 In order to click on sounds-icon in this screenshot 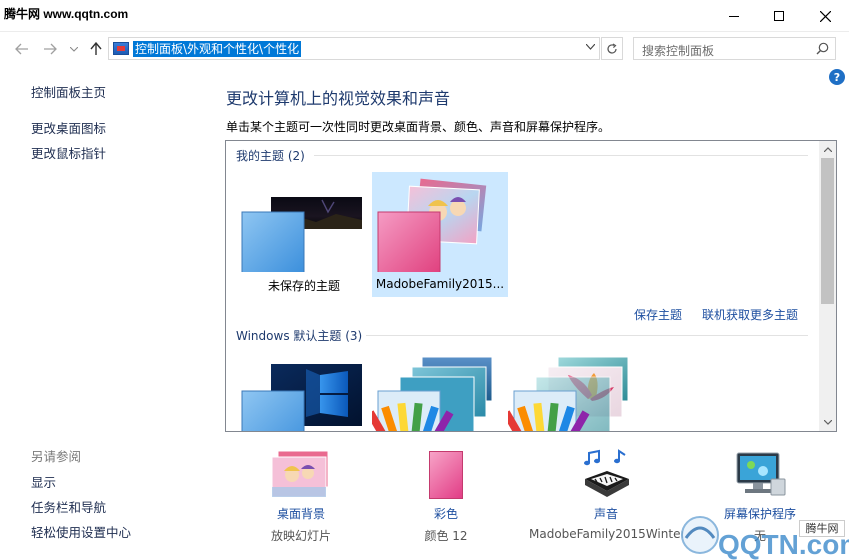, I will do `click(606, 473)`.